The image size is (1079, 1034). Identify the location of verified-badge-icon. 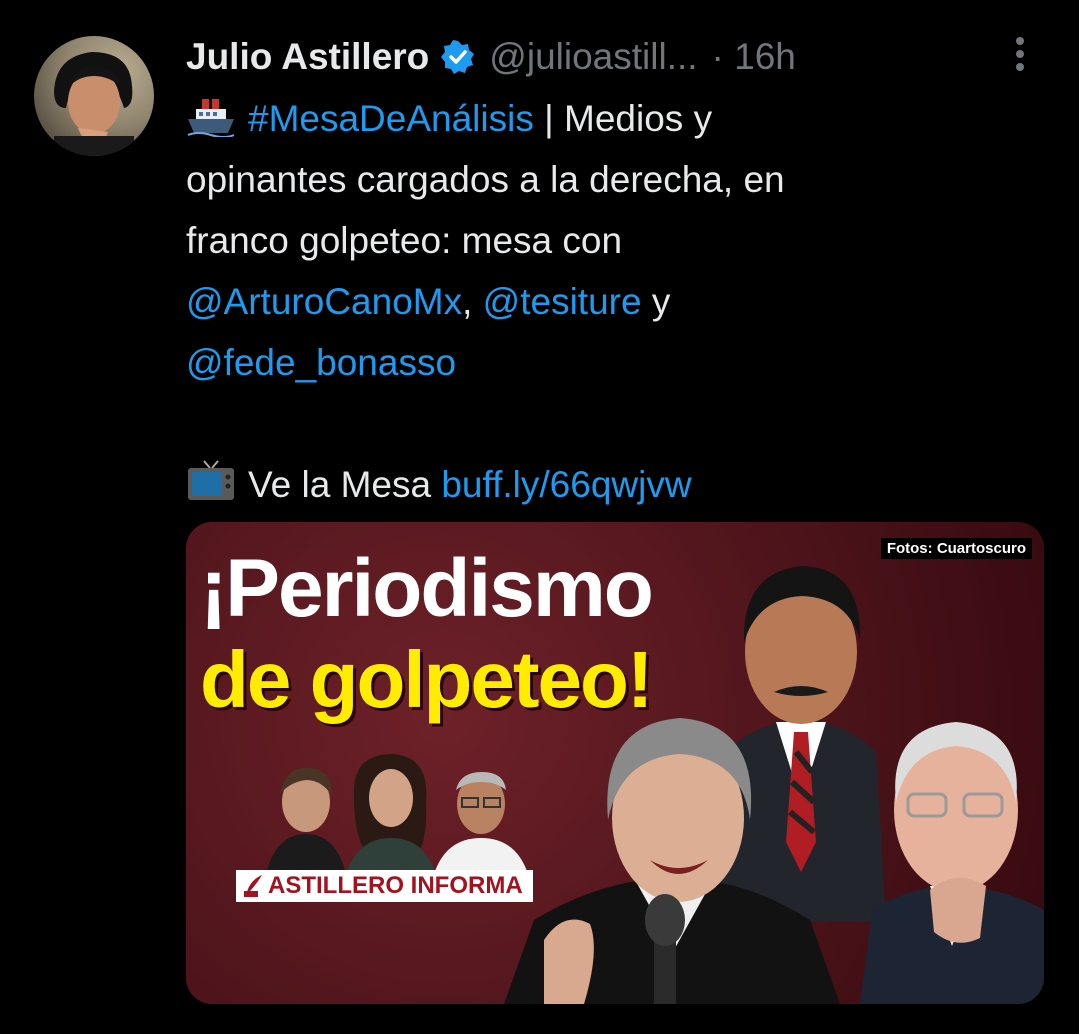
(458, 57).